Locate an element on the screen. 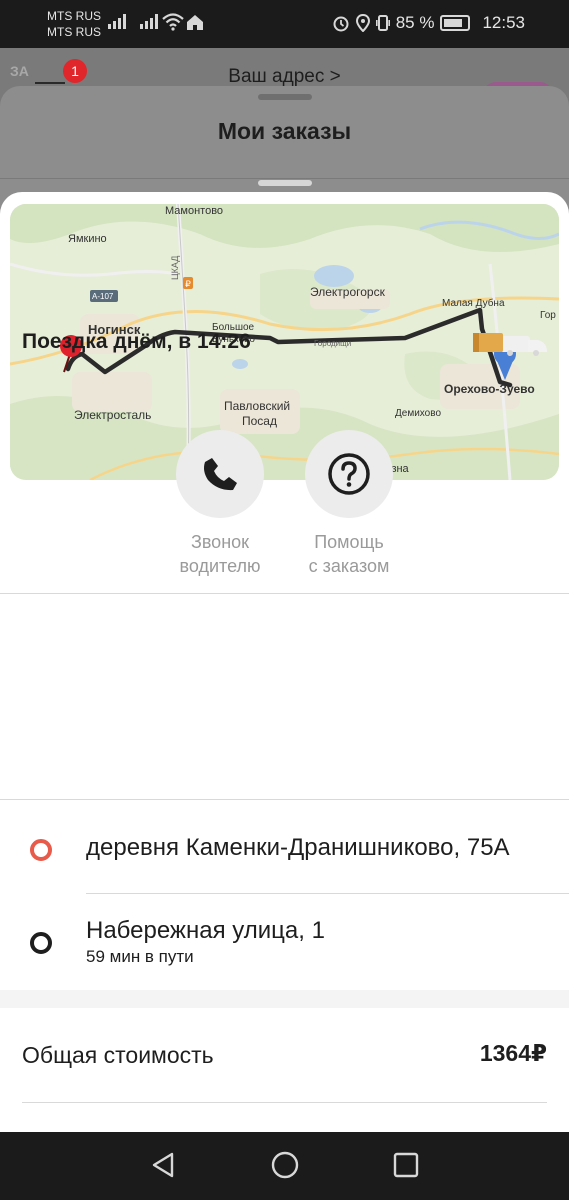 The width and height of the screenshot is (569, 1200). call-driver-button: Звонок водителю is located at coordinates (220, 504).